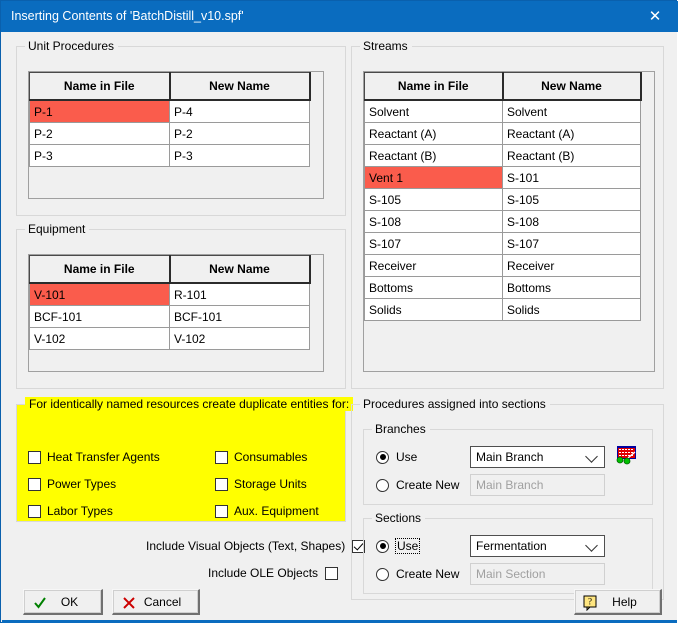  I want to click on cell-new-name: Reactant (B), so click(571, 155).